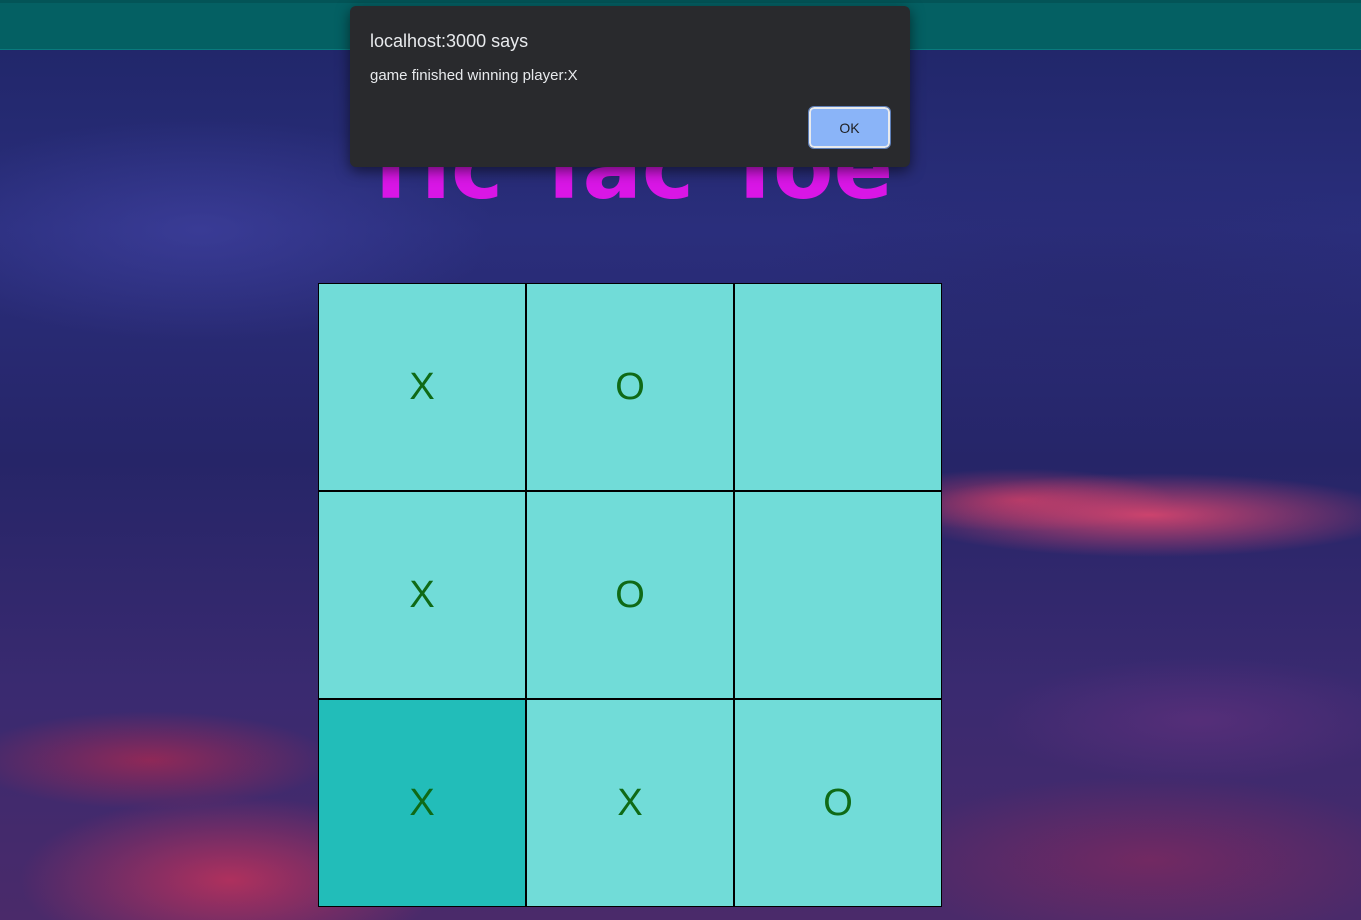 The height and width of the screenshot is (920, 1361). What do you see at coordinates (630, 803) in the screenshot?
I see `board-cell-8: X` at bounding box center [630, 803].